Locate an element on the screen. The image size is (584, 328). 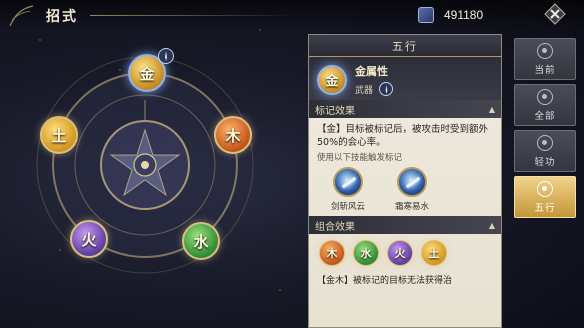
skill-list: 剑斩风云 霜寒易水 is located at coordinates (405, 189).